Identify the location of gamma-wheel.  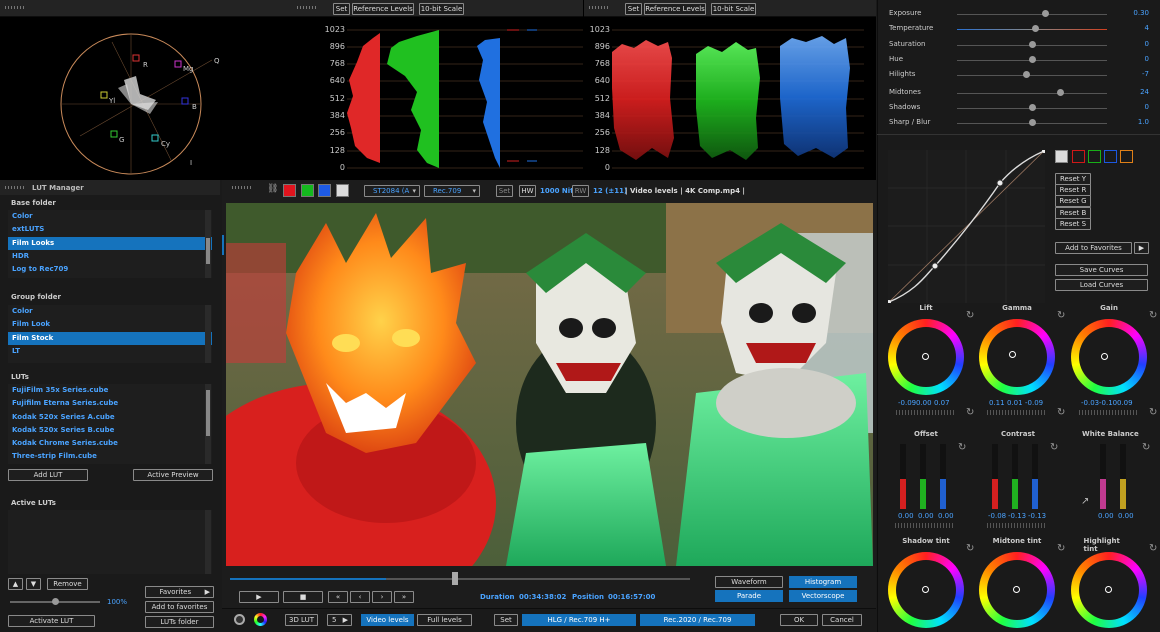
(1017, 357).